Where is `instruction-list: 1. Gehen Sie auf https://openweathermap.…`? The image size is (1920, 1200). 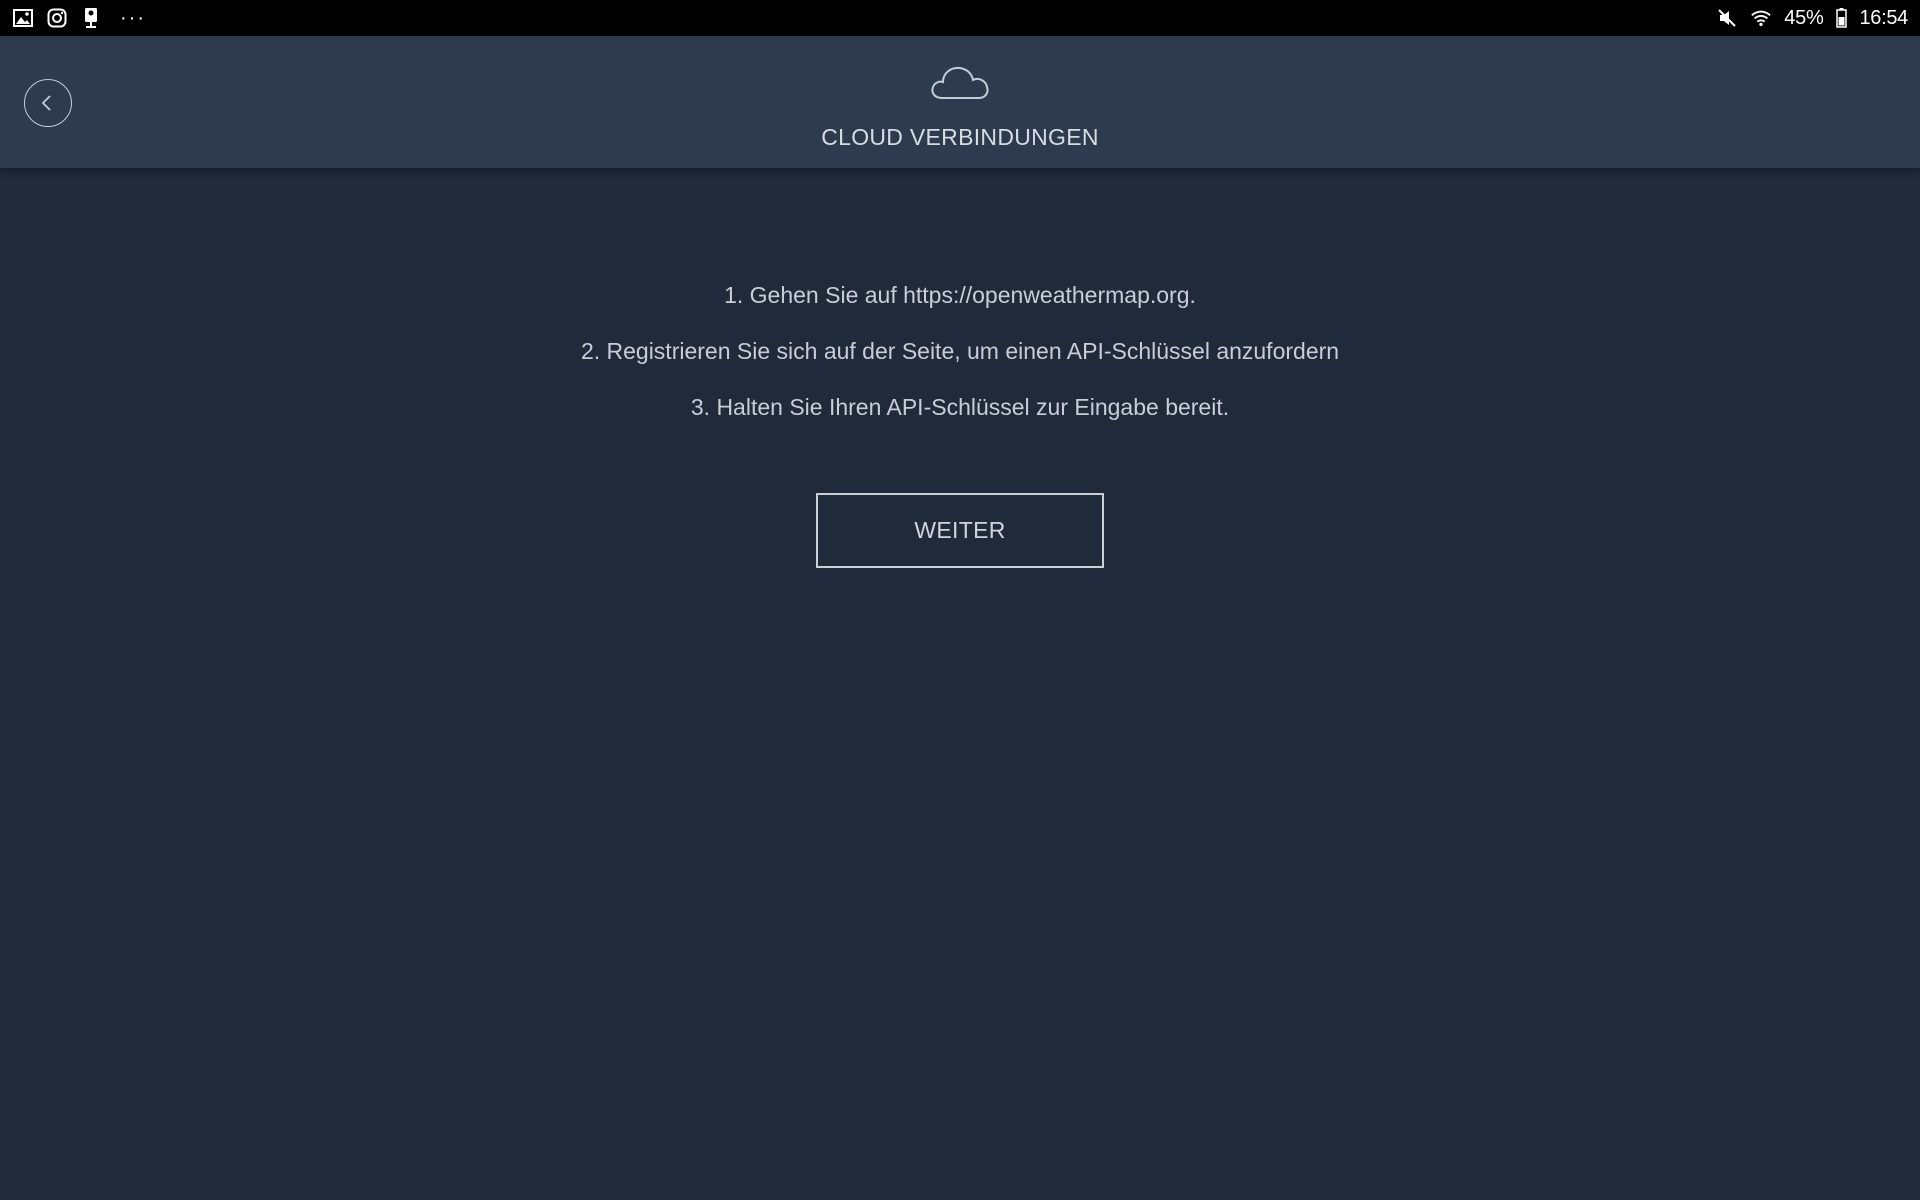
instruction-list: 1. Gehen Sie auf https://openweathermap.… is located at coordinates (960, 362).